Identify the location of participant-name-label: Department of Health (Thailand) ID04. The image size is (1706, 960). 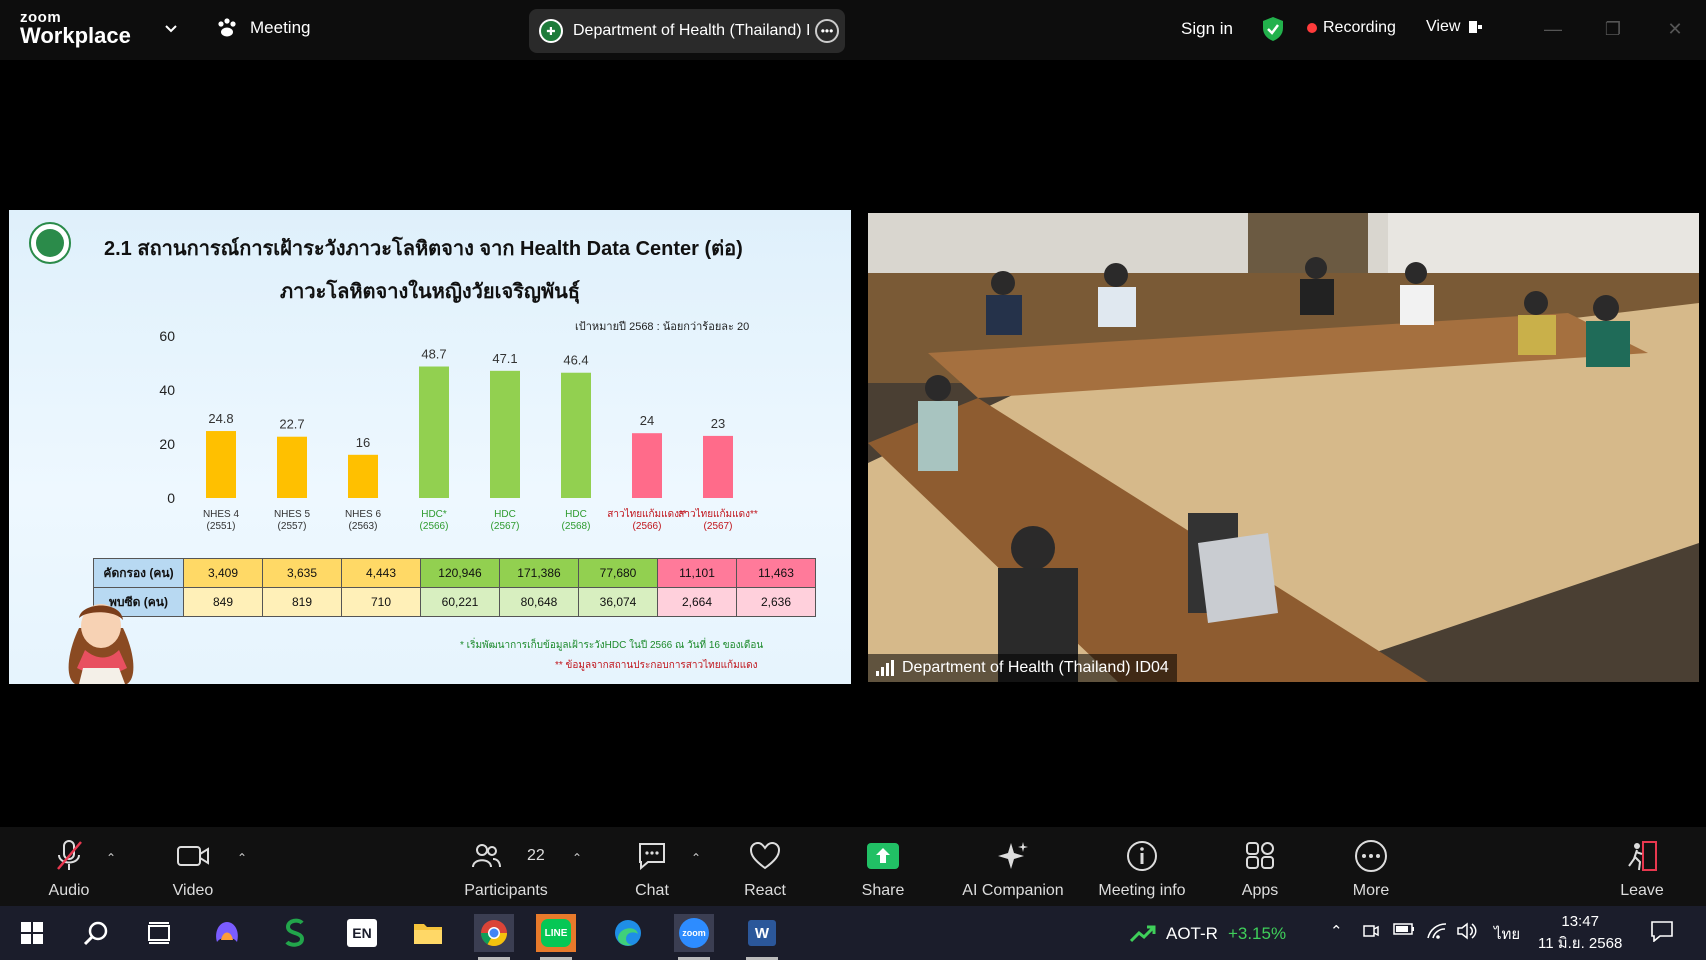
(1022, 668).